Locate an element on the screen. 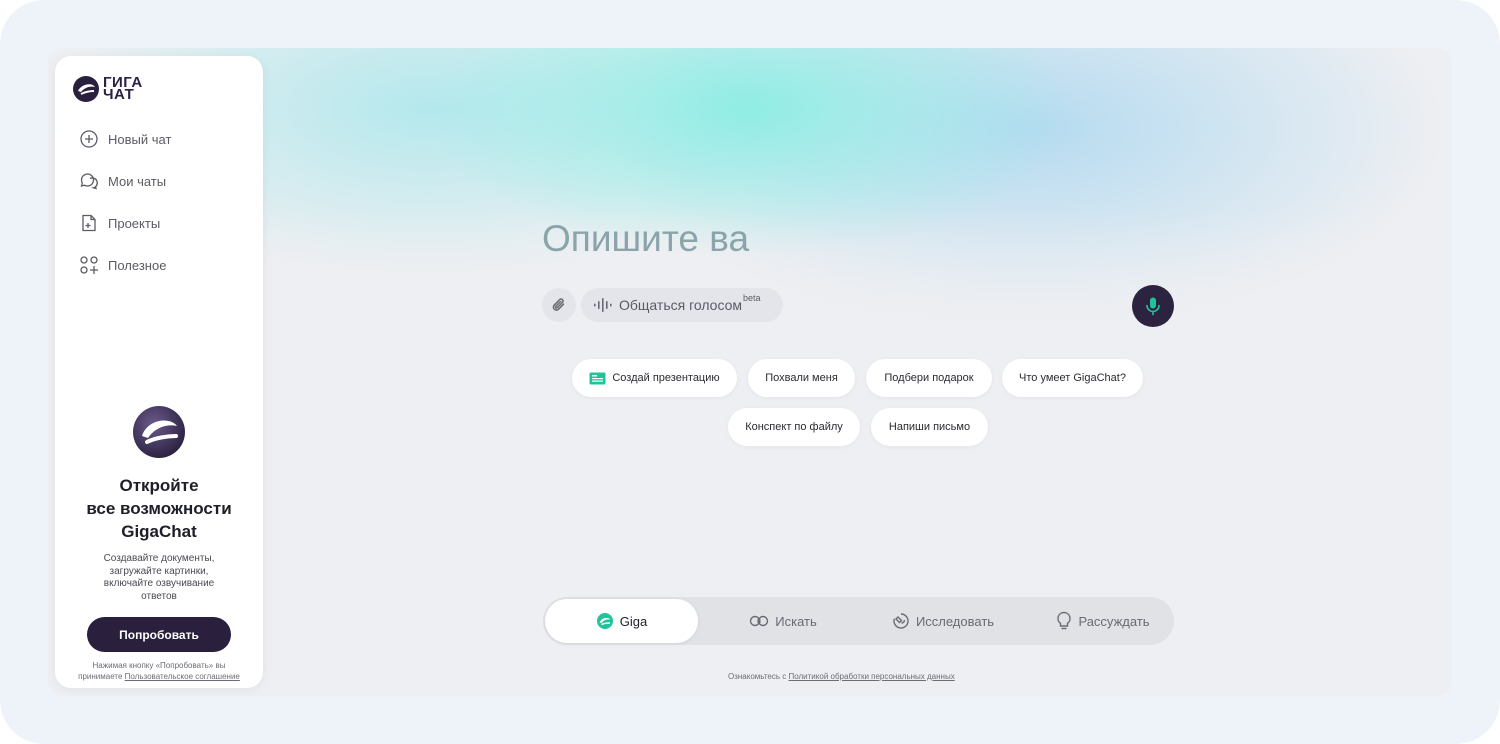  promo-title-line: GigaChat is located at coordinates (159, 531).